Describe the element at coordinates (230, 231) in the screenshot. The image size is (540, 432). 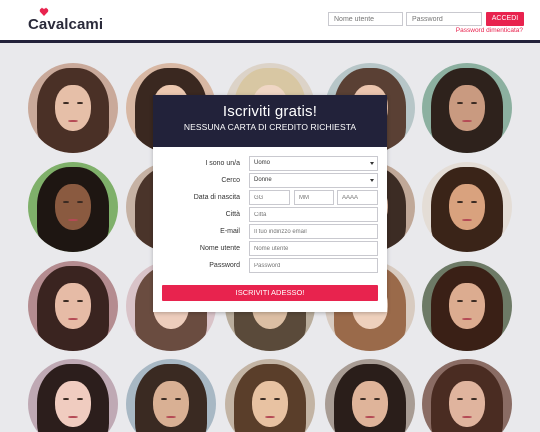
I see `email-label: E-mail` at that location.